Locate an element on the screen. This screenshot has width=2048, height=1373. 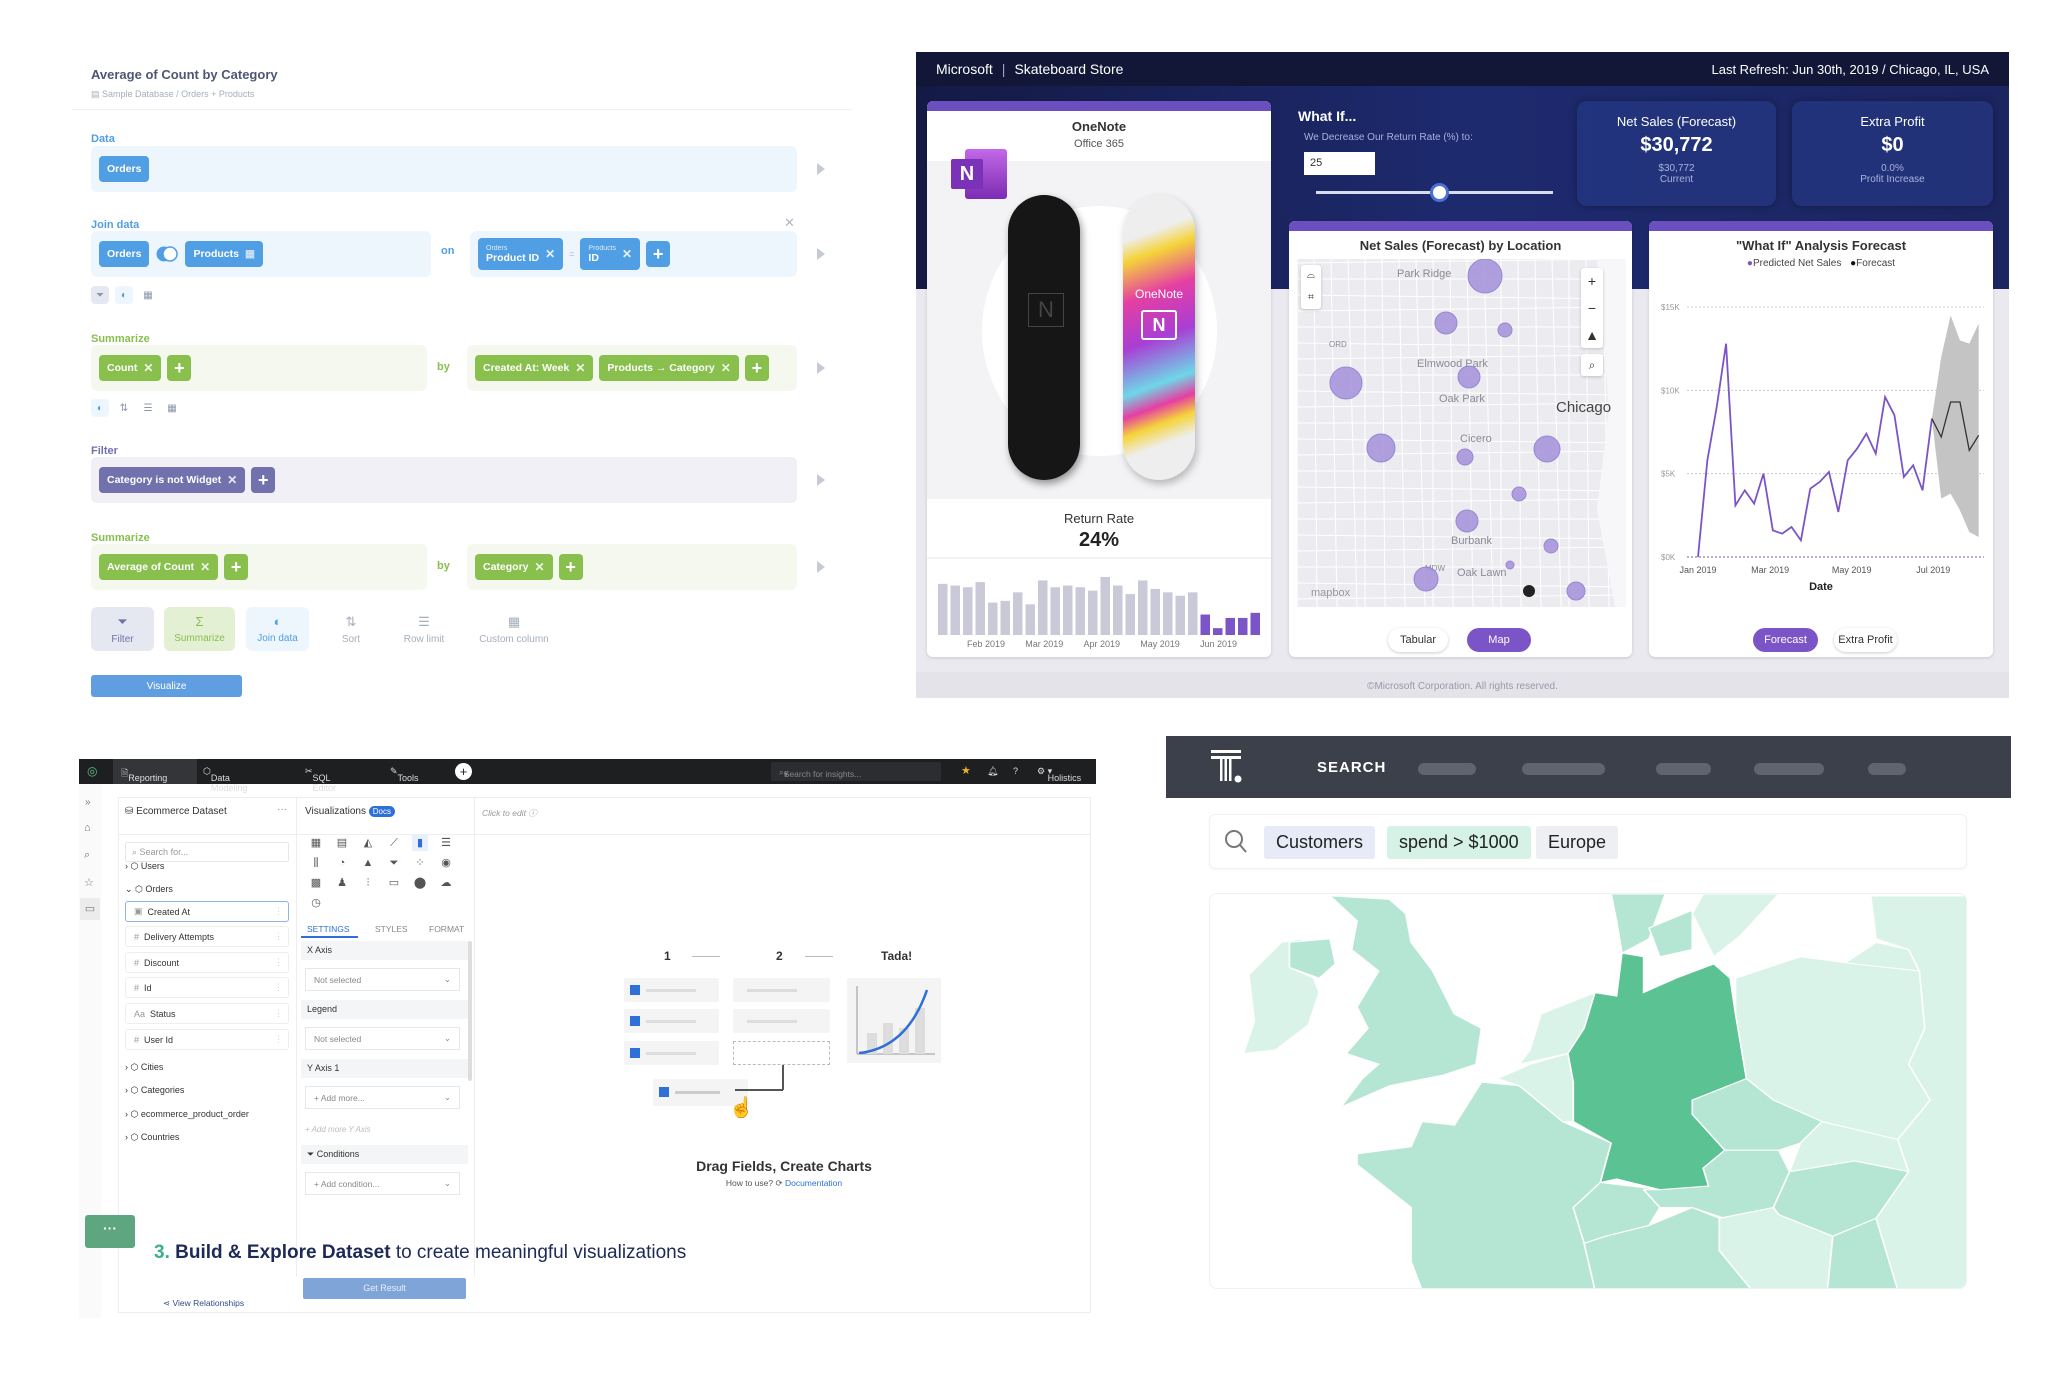
tabular-tab: Tabular is located at coordinates (1418, 640).